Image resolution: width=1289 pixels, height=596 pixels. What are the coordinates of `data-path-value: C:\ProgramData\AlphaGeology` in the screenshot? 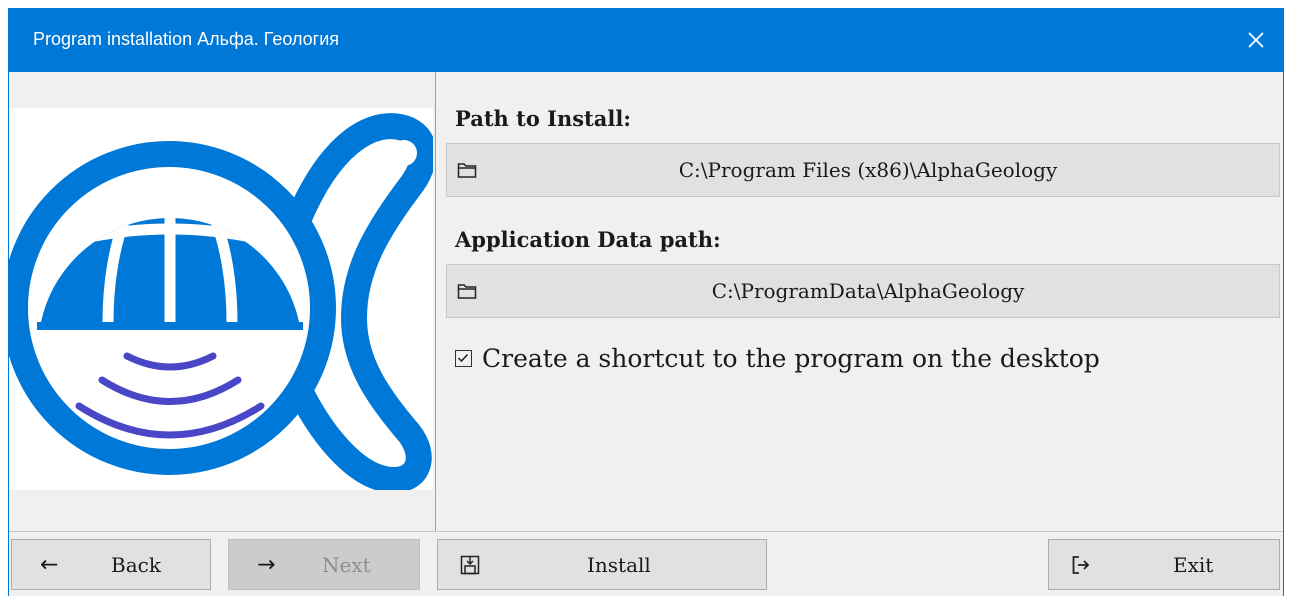 It's located at (868, 291).